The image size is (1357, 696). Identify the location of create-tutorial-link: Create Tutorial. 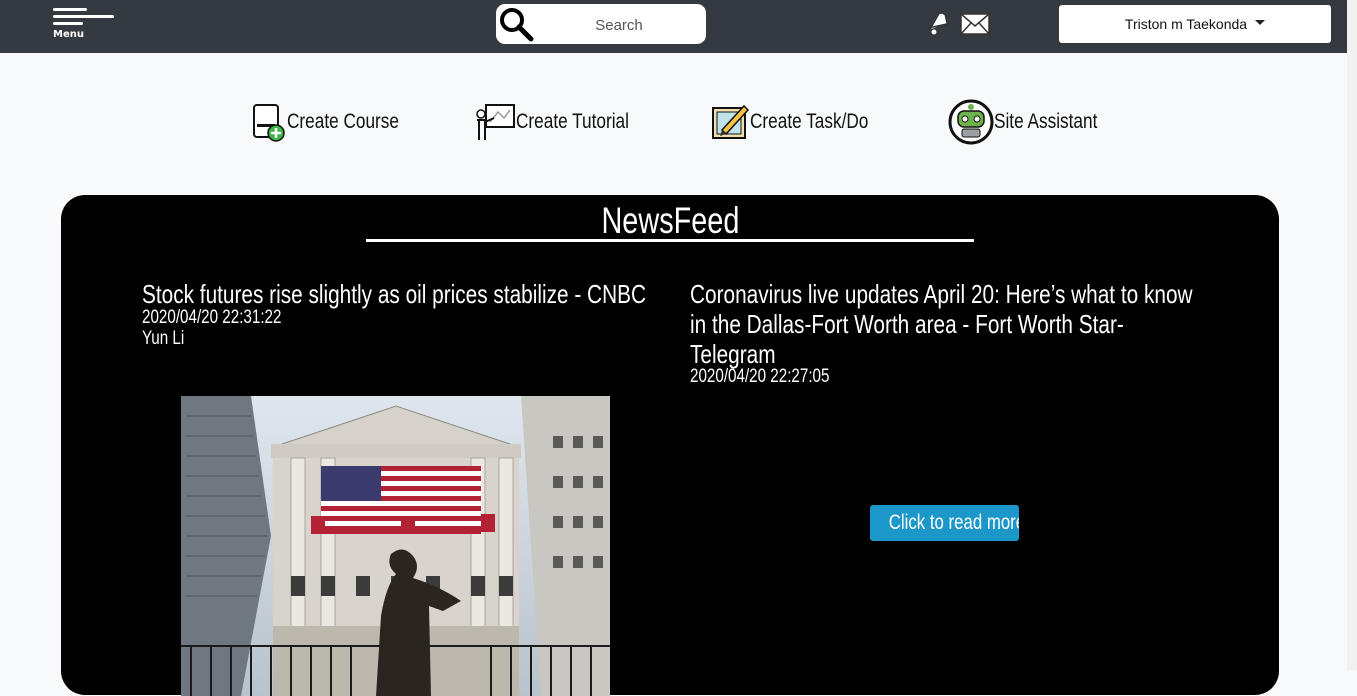
(564, 122).